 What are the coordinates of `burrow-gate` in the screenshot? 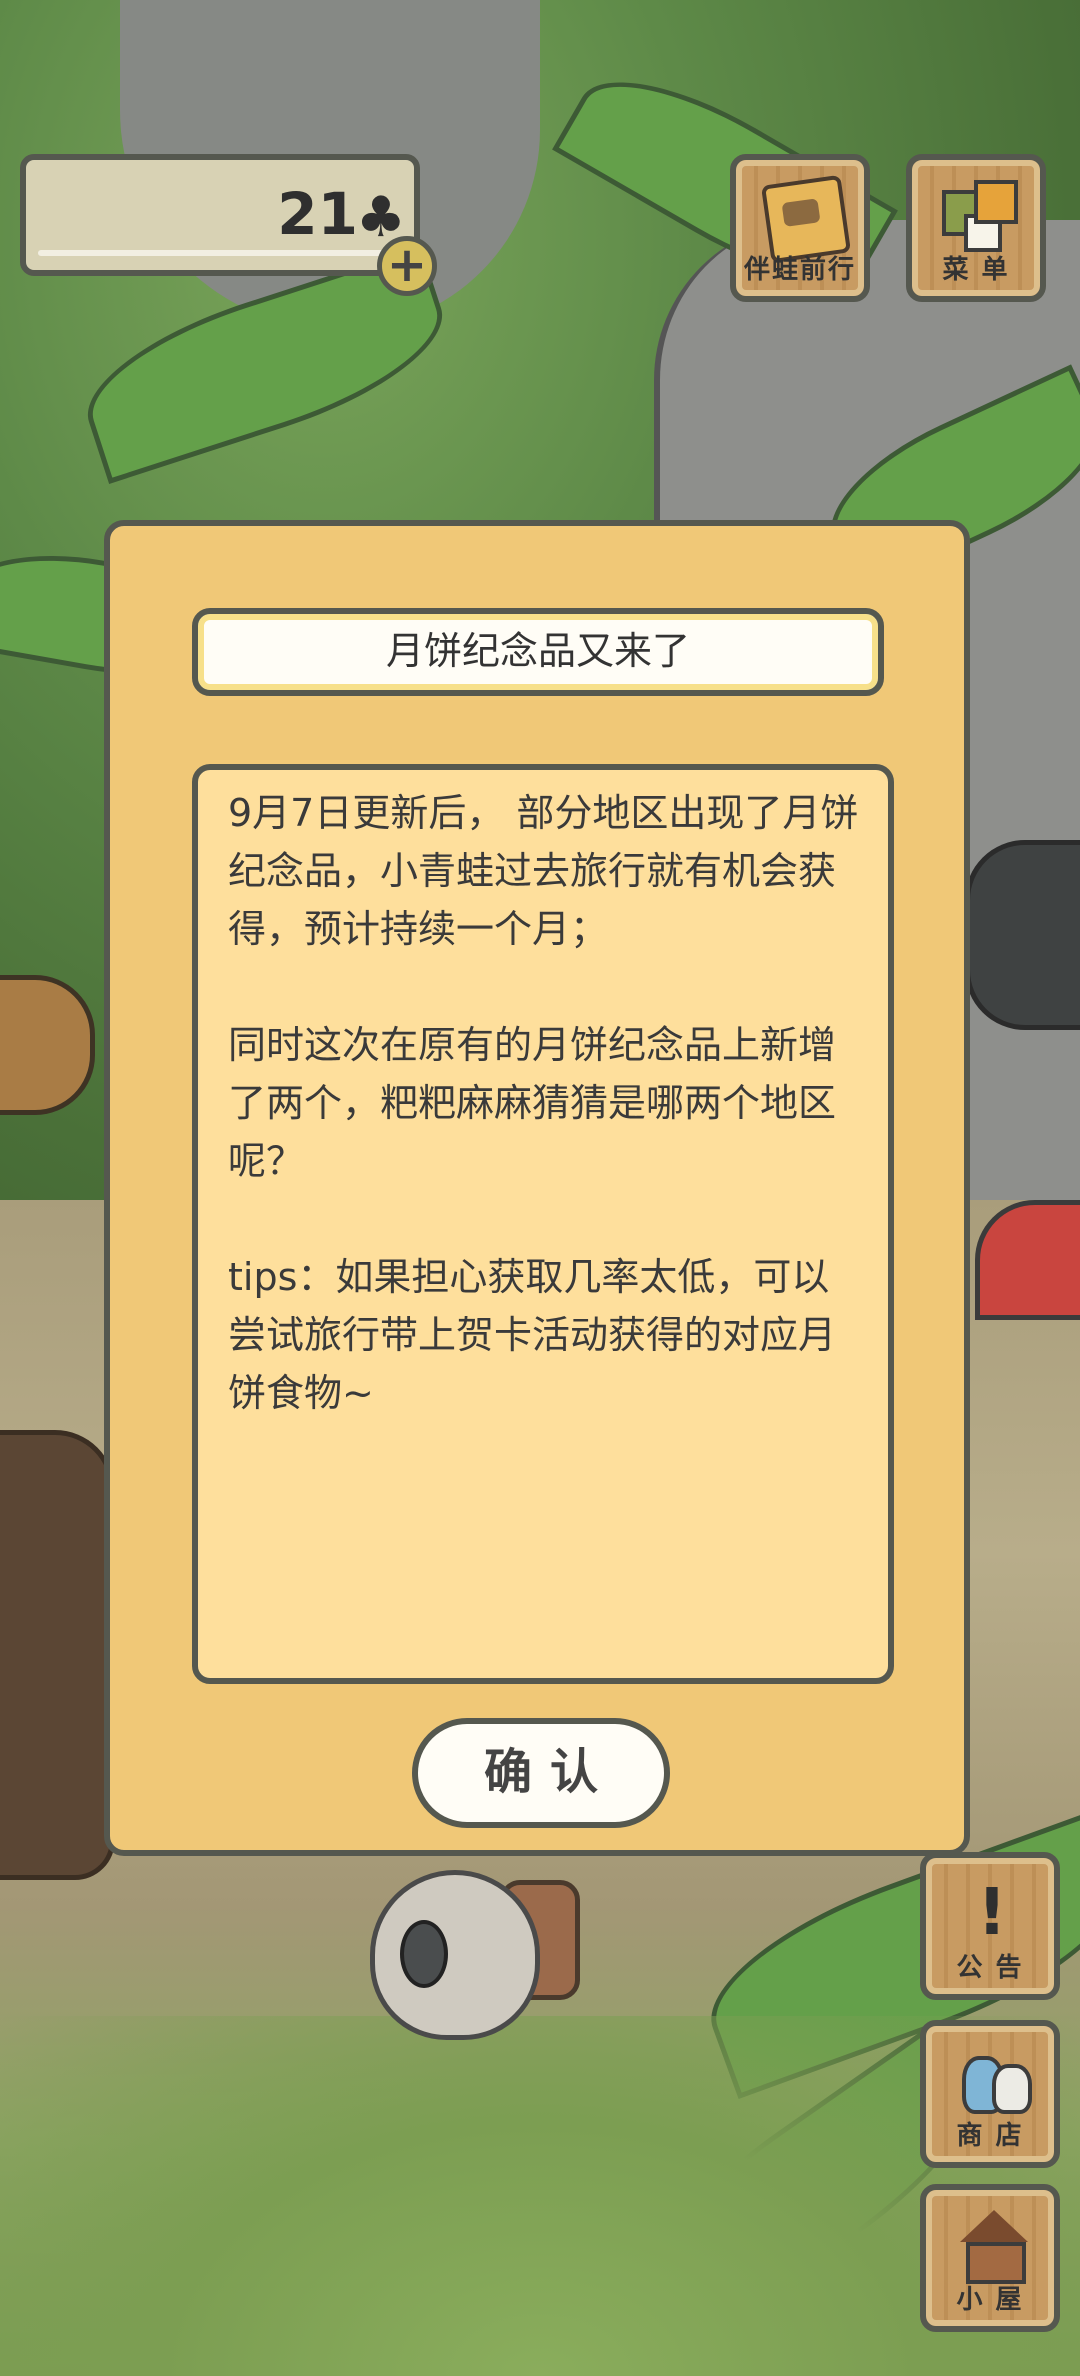 It's located at (1022, 935).